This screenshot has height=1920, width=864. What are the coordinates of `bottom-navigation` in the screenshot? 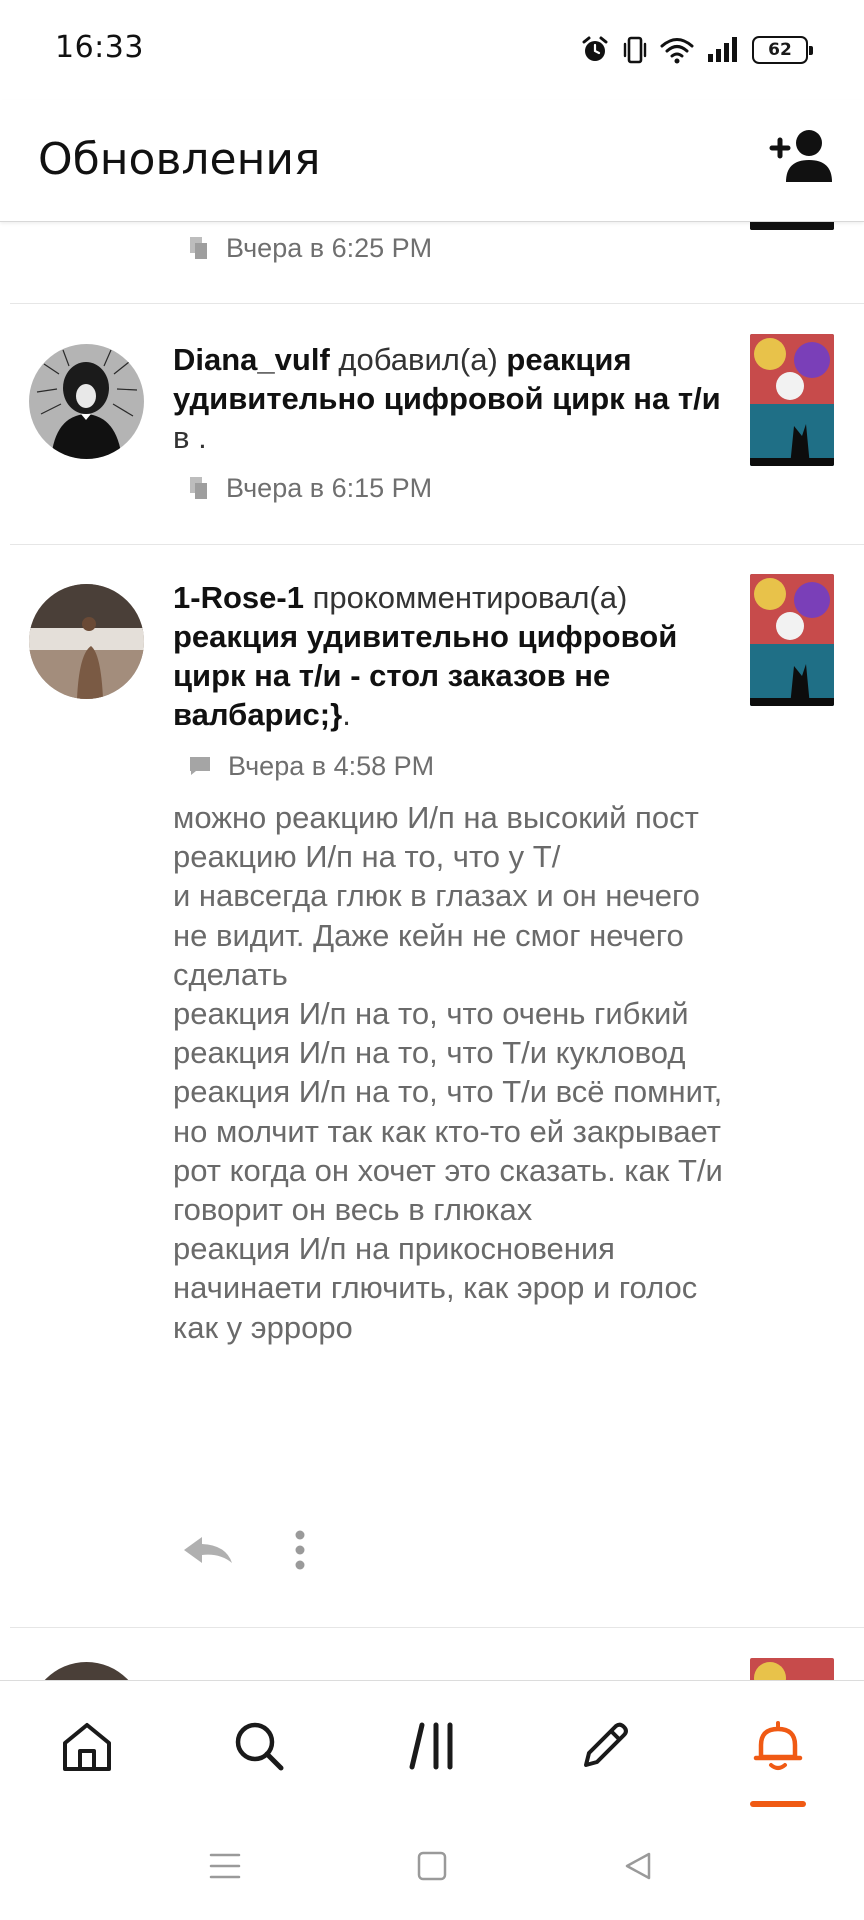 It's located at (432, 1745).